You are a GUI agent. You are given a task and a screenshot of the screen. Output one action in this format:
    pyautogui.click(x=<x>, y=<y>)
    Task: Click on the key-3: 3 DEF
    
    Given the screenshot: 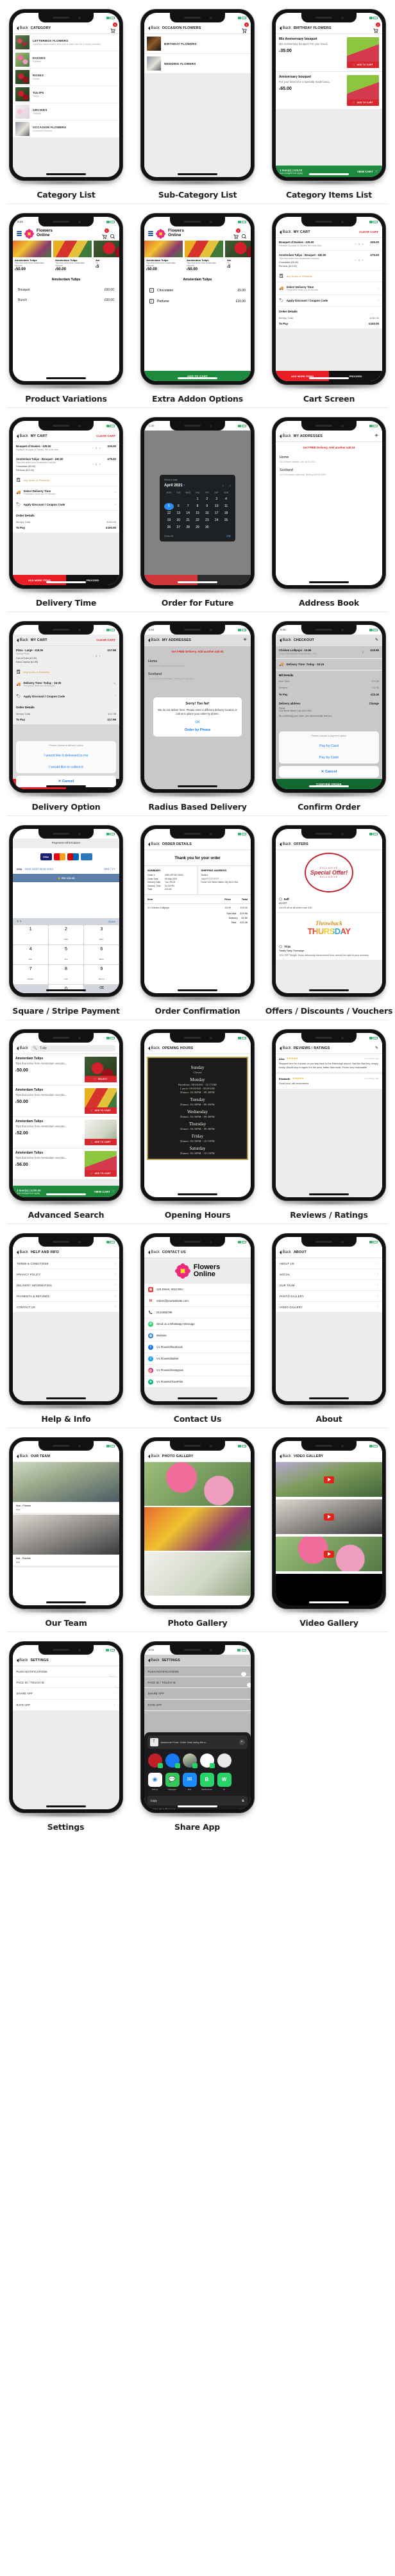 What is the action you would take?
    pyautogui.click(x=101, y=934)
    